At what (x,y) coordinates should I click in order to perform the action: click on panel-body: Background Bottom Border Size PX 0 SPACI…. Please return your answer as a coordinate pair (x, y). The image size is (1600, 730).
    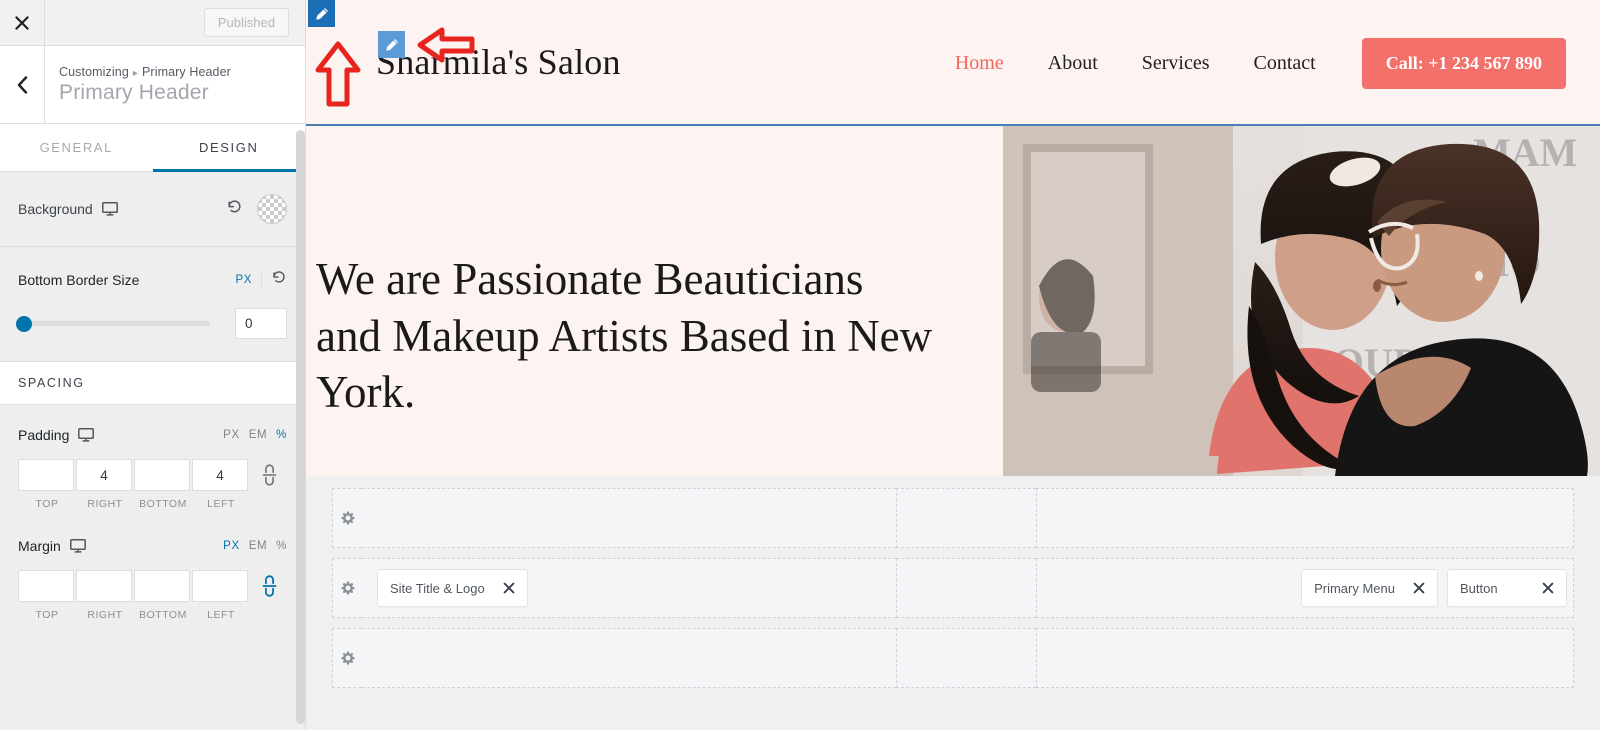
    Looking at the image, I should click on (152, 396).